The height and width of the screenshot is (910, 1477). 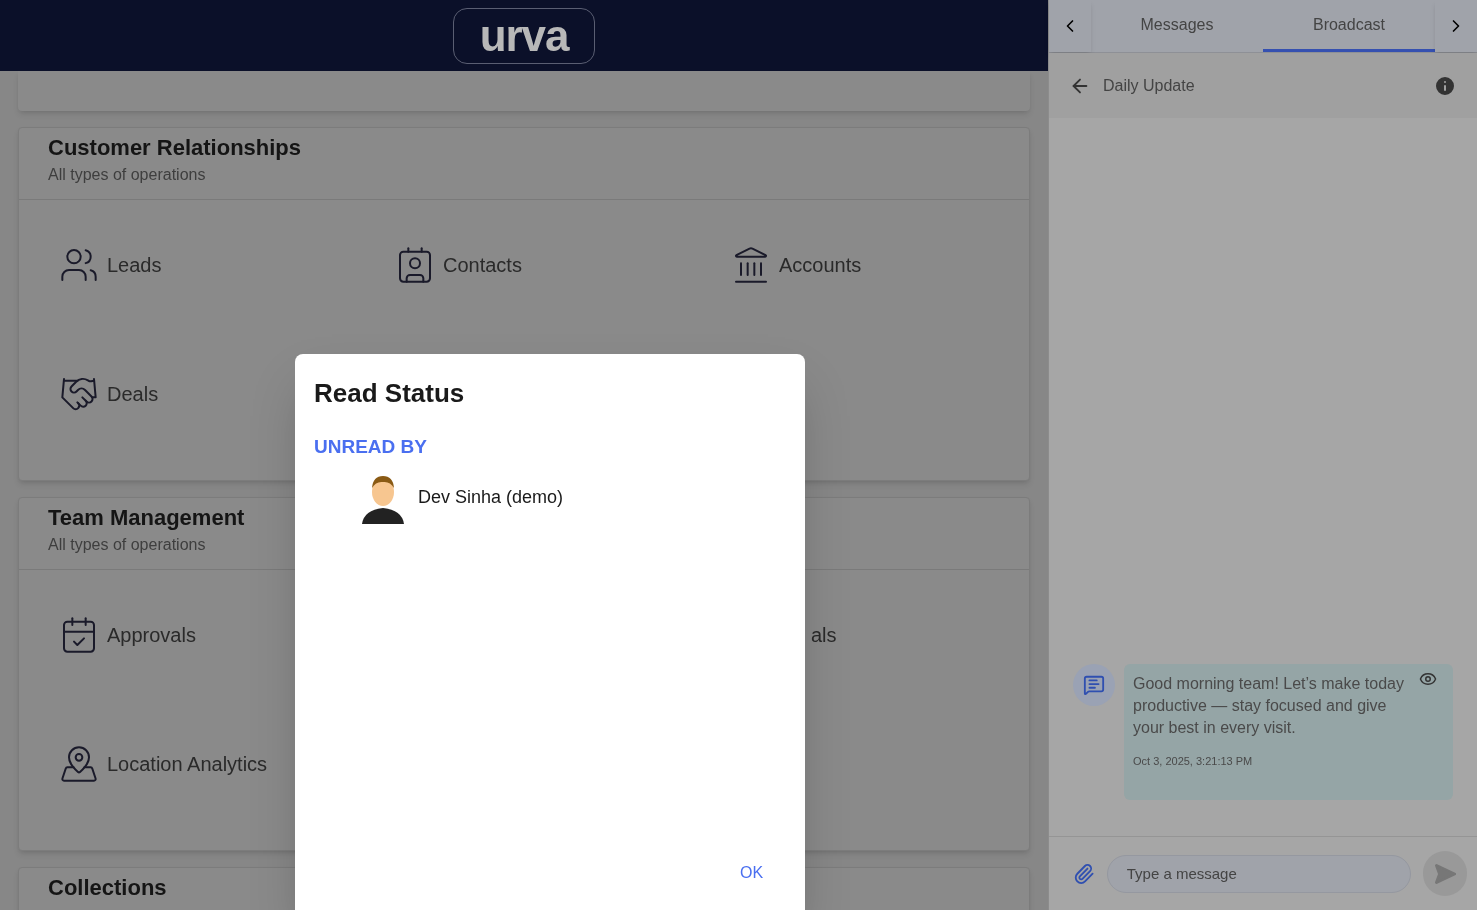 I want to click on module-label: Deals, so click(x=133, y=393).